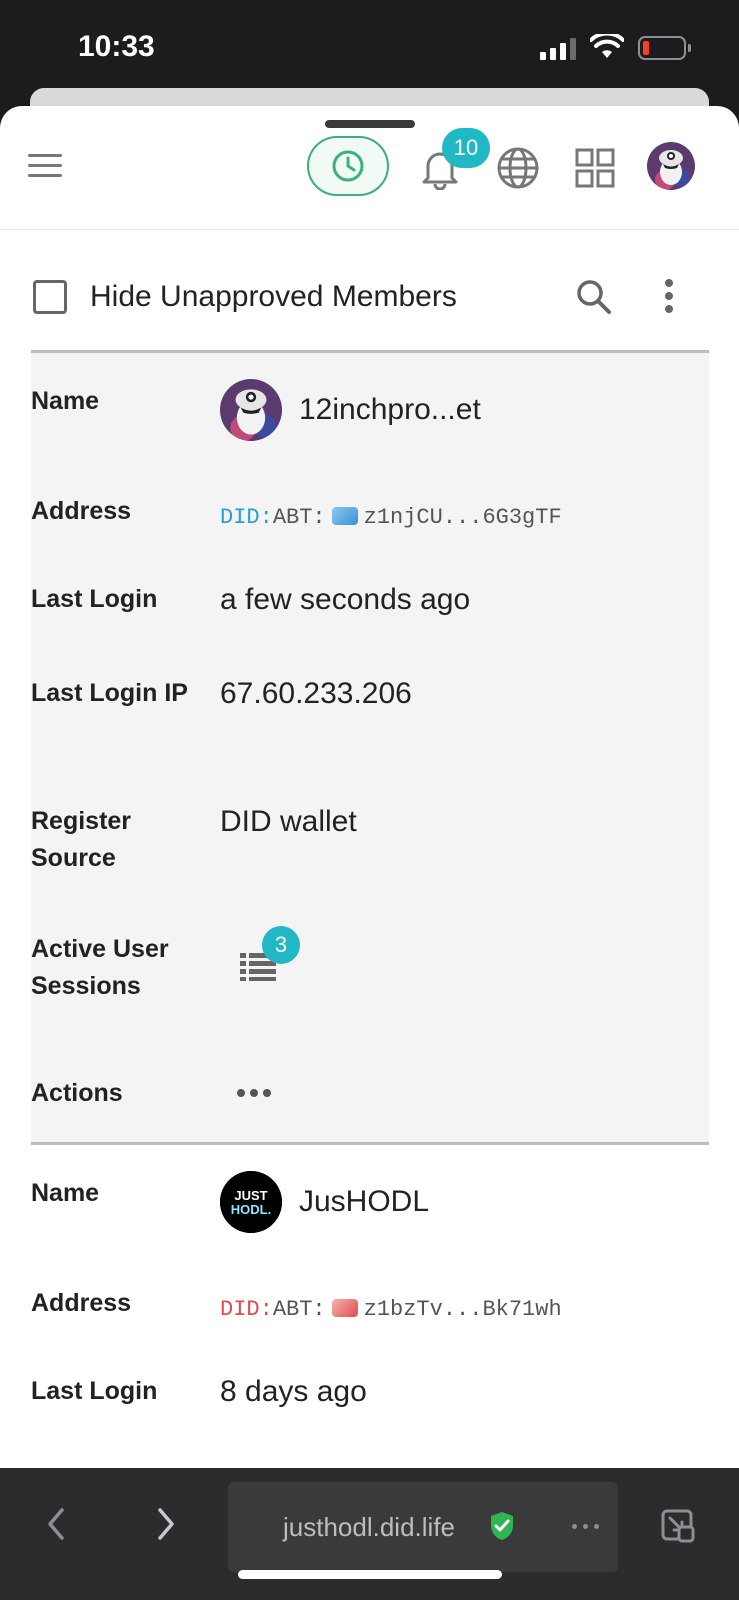 The image size is (739, 1600). What do you see at coordinates (81, 839) in the screenshot?
I see `register-source-label: Register Source` at bounding box center [81, 839].